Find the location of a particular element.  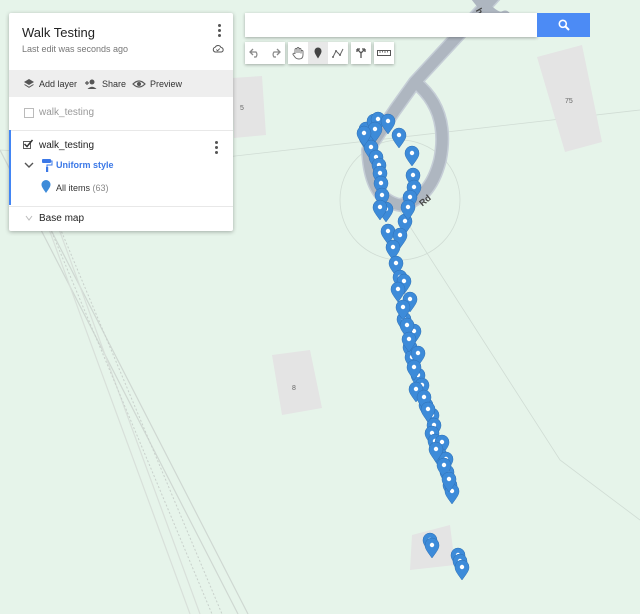

directions-group is located at coordinates (361, 53).